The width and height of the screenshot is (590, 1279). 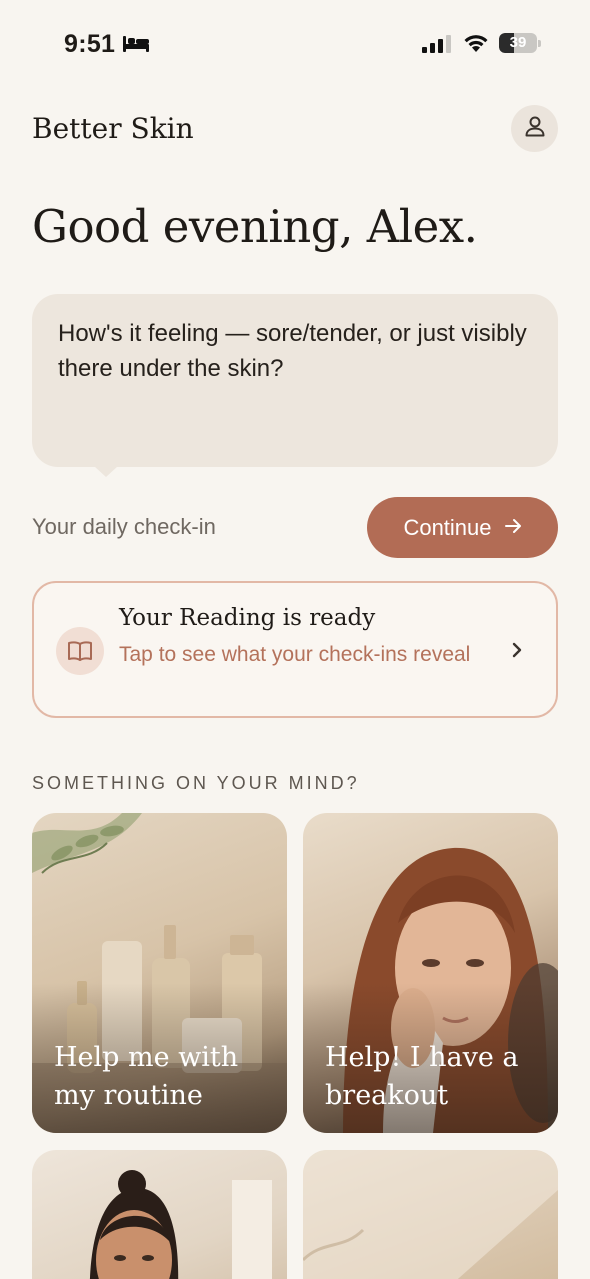 I want to click on chevron-right-icon, so click(x=517, y=652).